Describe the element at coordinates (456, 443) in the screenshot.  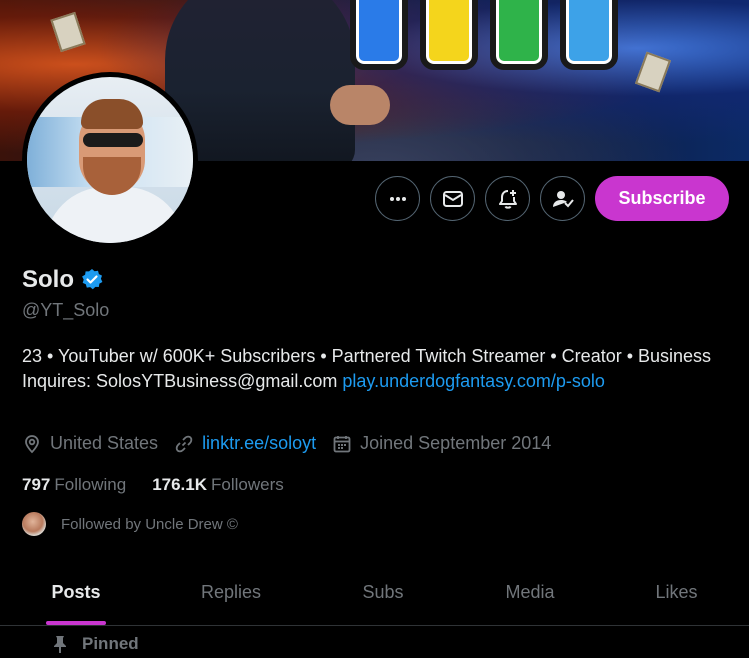
I see `joined-text: Joined September 2014` at that location.